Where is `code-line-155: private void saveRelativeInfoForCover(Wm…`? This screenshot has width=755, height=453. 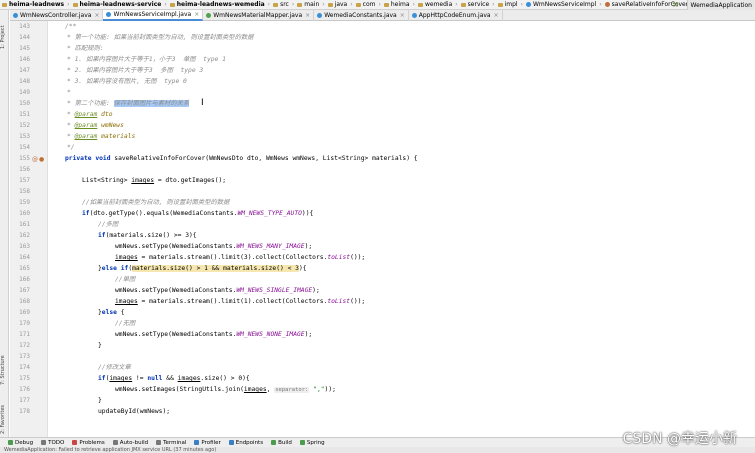 code-line-155: private void saveRelativeInfoForCover(Wm… is located at coordinates (241, 158).